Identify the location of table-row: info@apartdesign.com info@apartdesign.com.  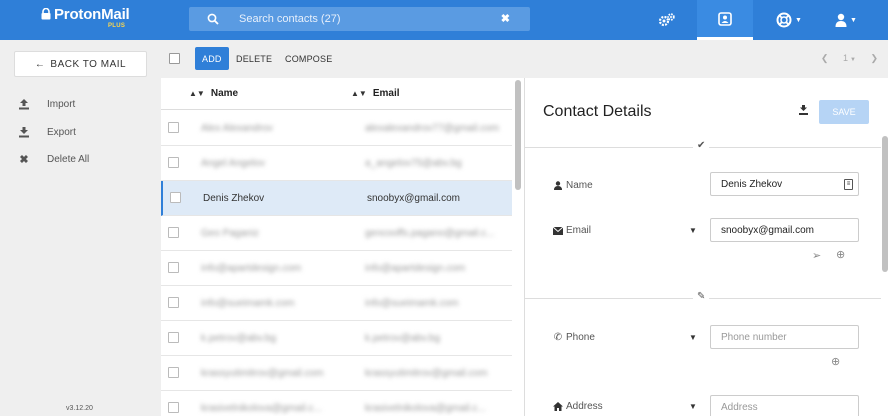
(336, 268).